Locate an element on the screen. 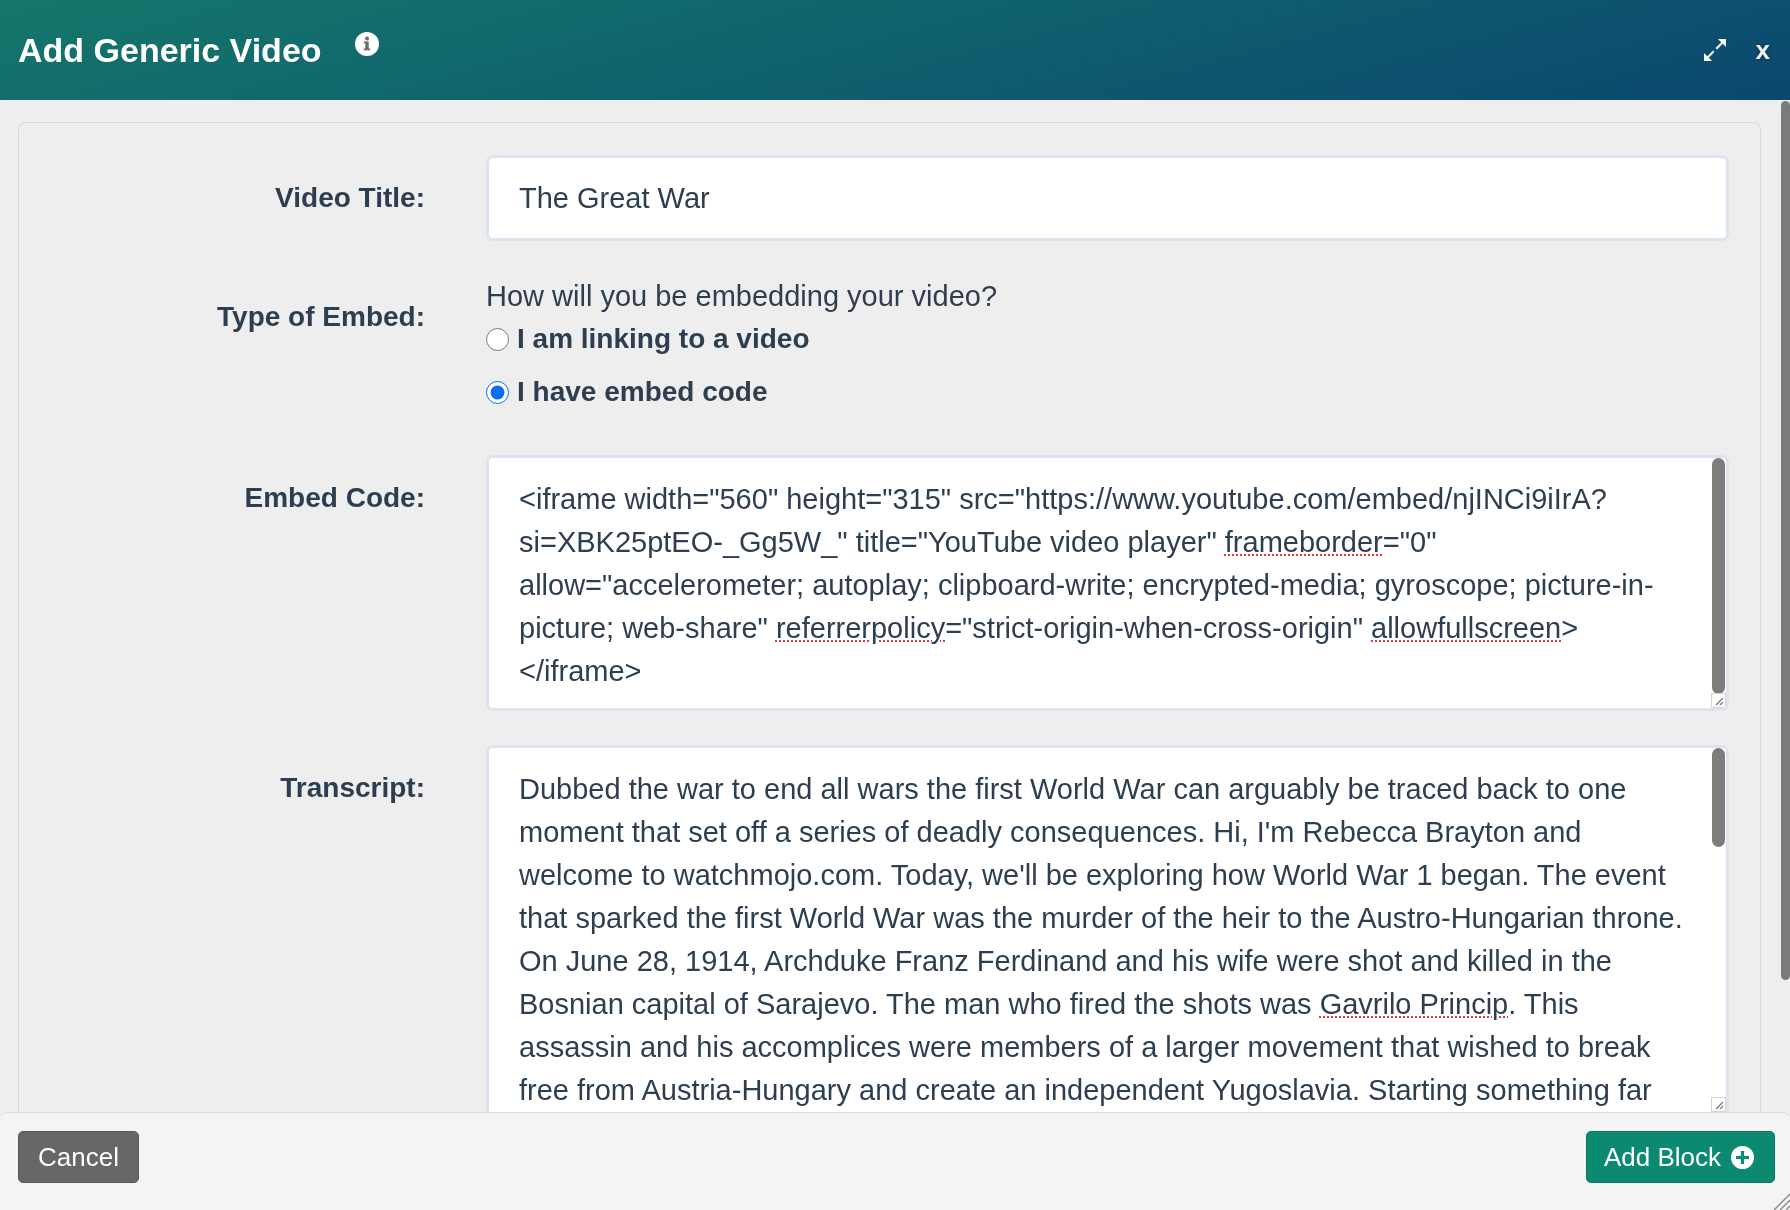 This screenshot has width=1790, height=1210. radio-label: I am linking to a video is located at coordinates (663, 339).